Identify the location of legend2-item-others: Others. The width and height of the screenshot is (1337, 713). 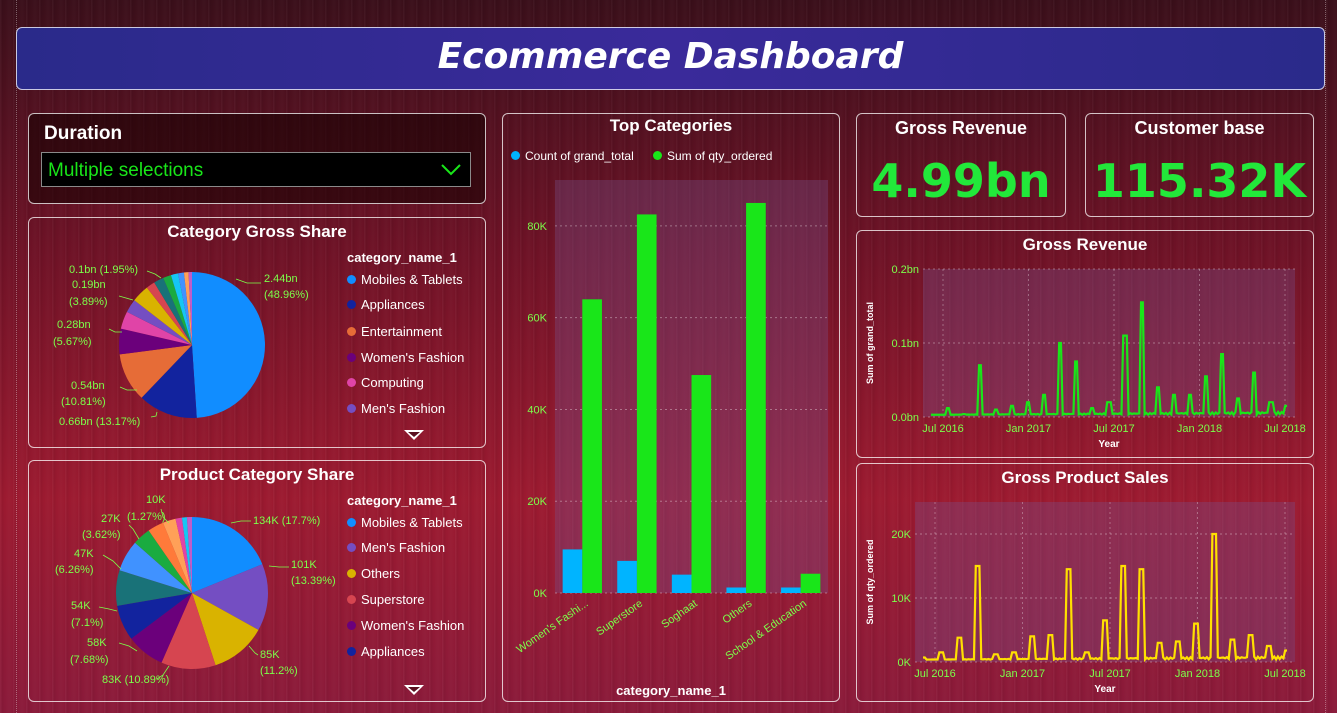
(373, 573).